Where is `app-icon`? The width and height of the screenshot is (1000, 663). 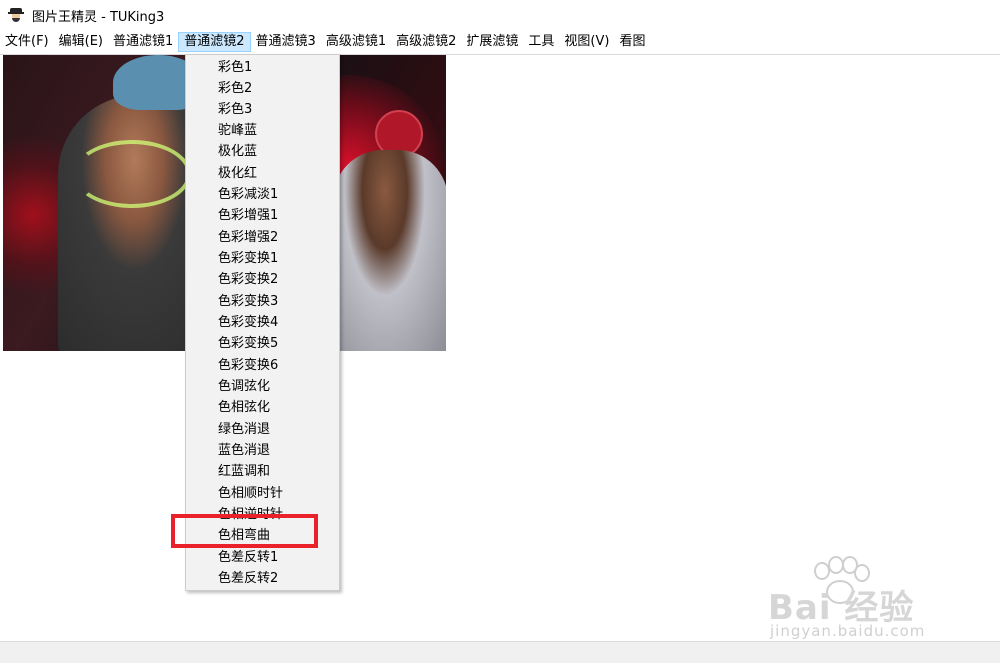
app-icon is located at coordinates (16, 15).